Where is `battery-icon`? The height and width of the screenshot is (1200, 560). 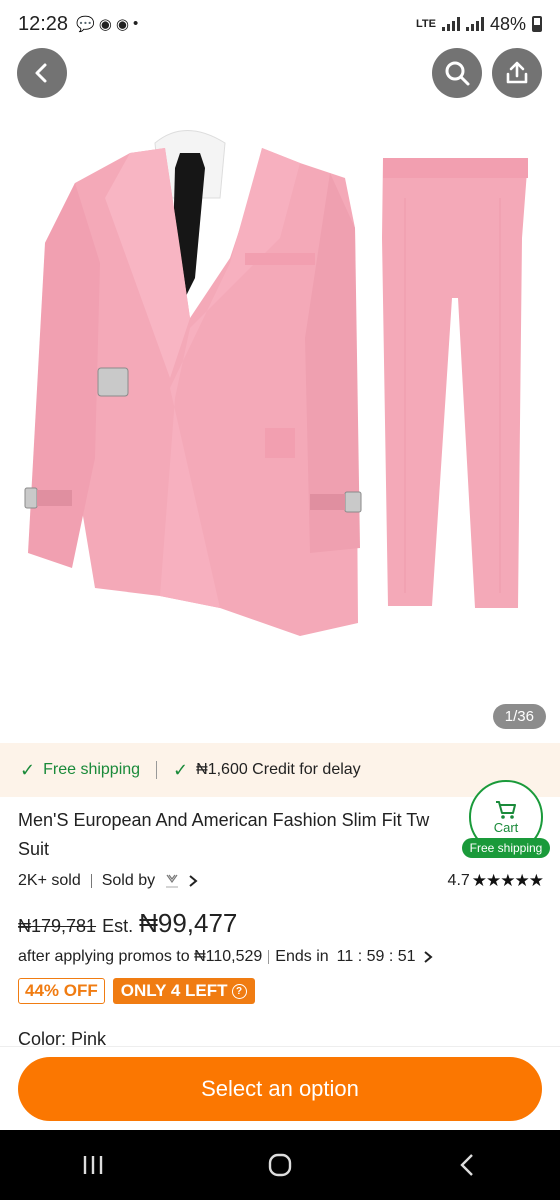 battery-icon is located at coordinates (537, 24).